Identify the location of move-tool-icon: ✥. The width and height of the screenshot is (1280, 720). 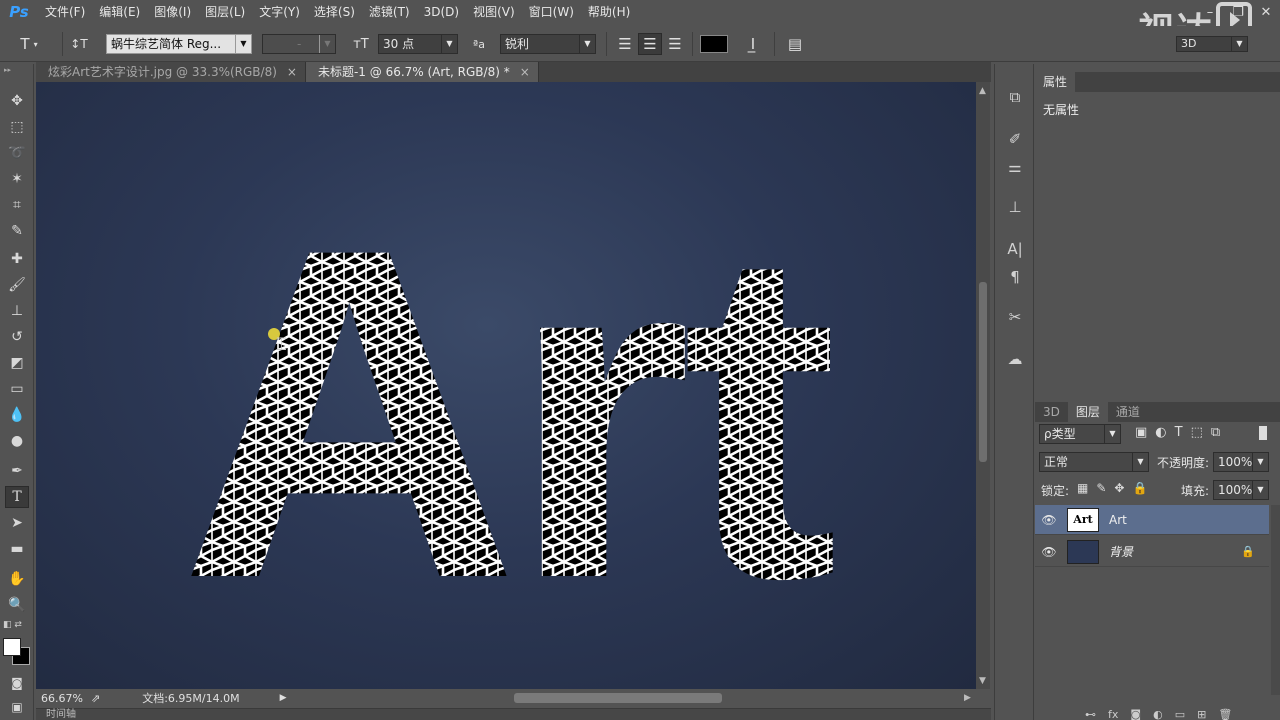
(17, 101).